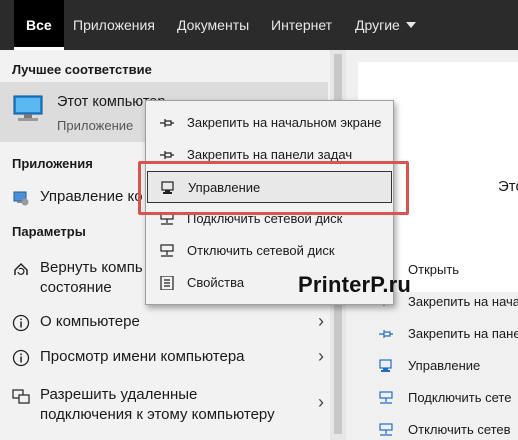  Describe the element at coordinates (273, 188) in the screenshot. I see `highlight-frame` at that location.